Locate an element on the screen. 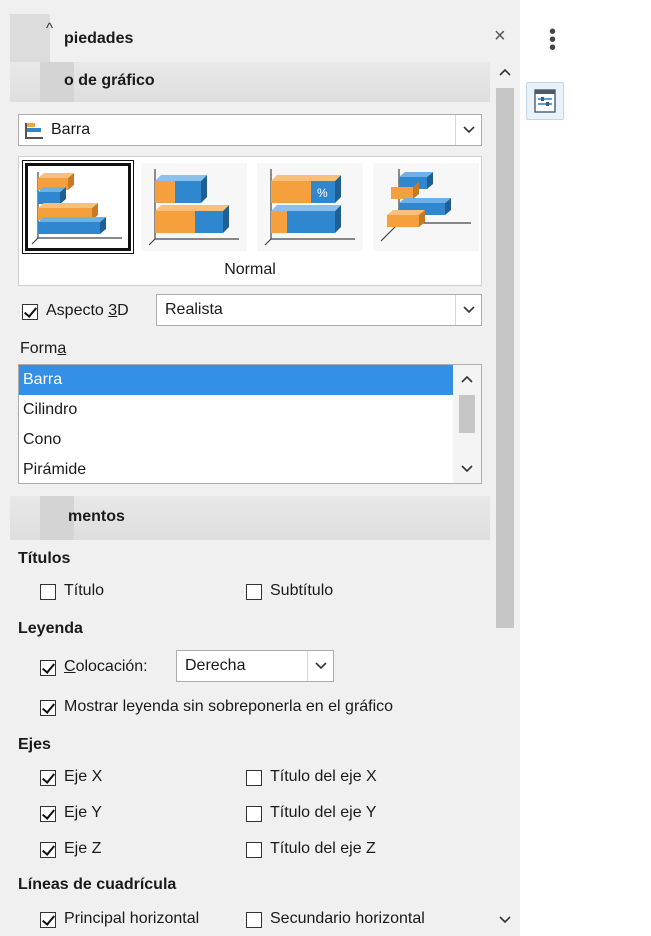 This screenshot has width=651, height=936. axis-z-title-checkbox is located at coordinates (254, 850).